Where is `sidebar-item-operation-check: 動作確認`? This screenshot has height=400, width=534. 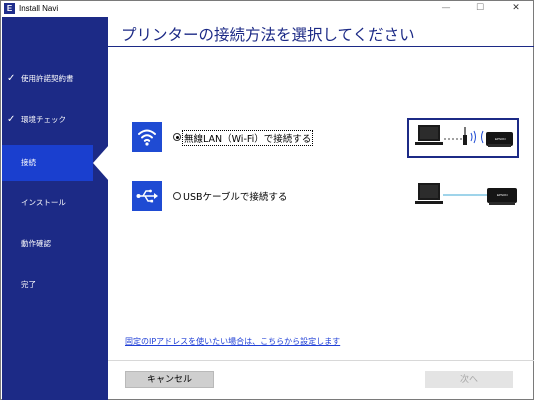
sidebar-item-operation-check: 動作確認 is located at coordinates (55, 244).